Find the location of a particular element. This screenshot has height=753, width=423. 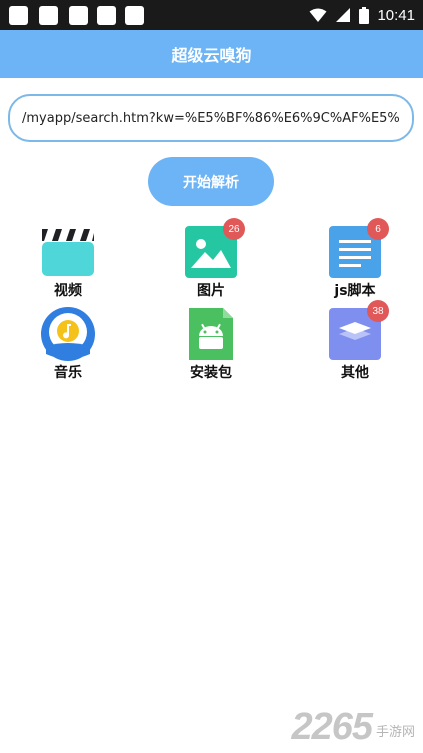

watermark-text: 手游网 is located at coordinates (395, 732).